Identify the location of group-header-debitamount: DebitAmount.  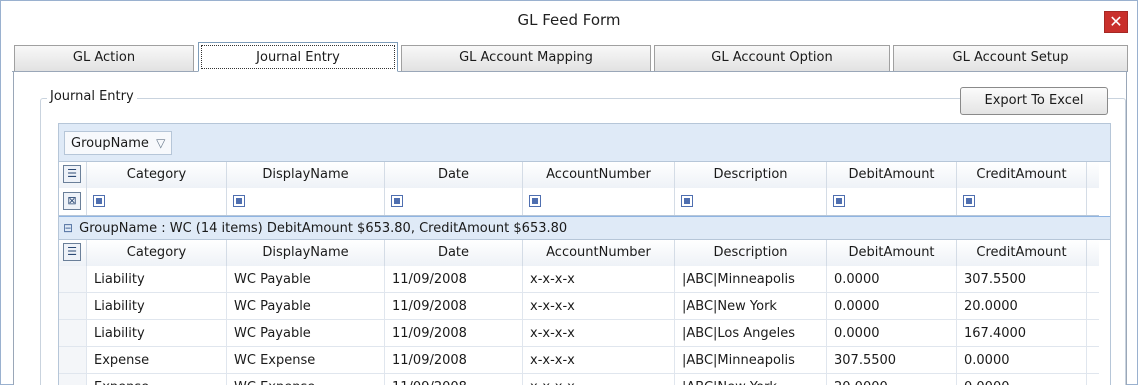
(892, 253).